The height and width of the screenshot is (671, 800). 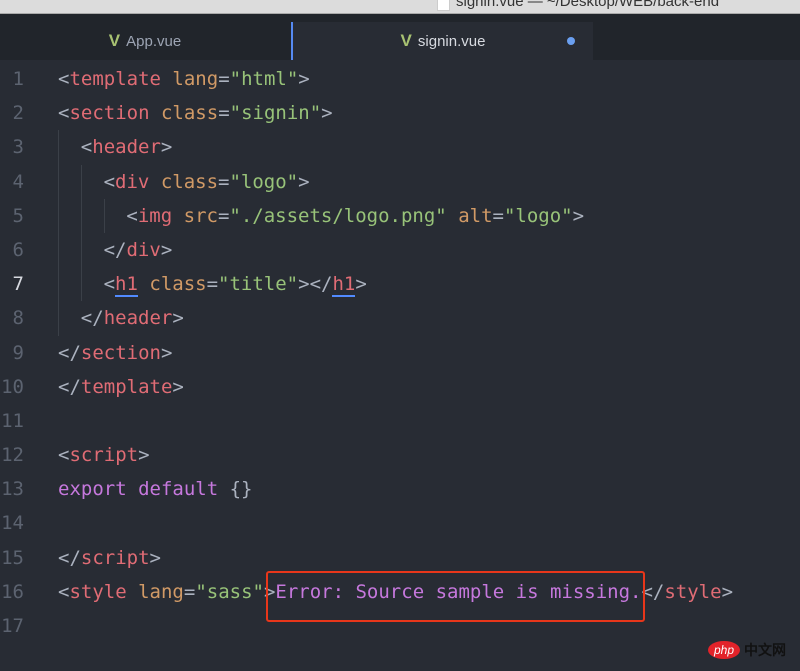 I want to click on code-line: 11, so click(x=400, y=421).